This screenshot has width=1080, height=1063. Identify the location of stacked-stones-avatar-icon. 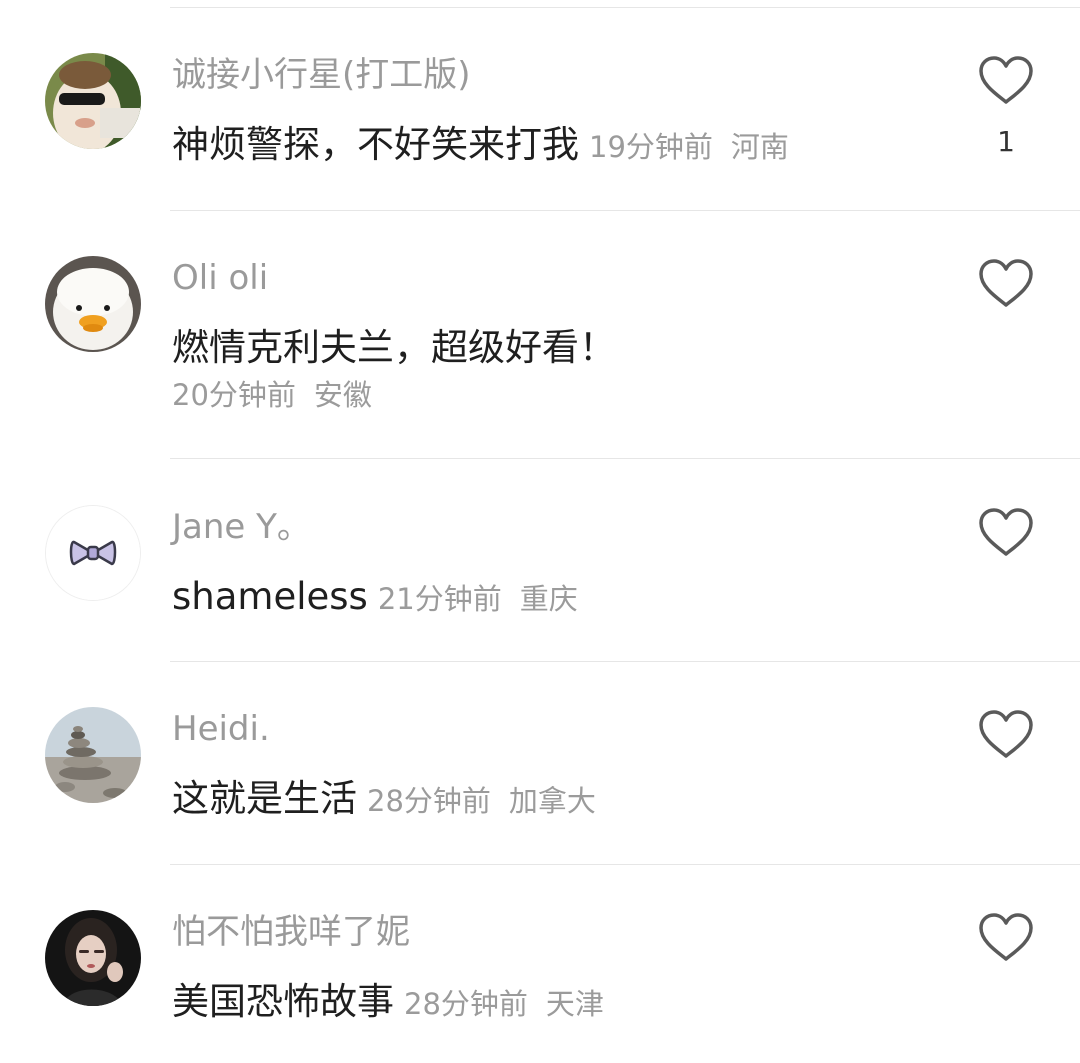
(93, 755).